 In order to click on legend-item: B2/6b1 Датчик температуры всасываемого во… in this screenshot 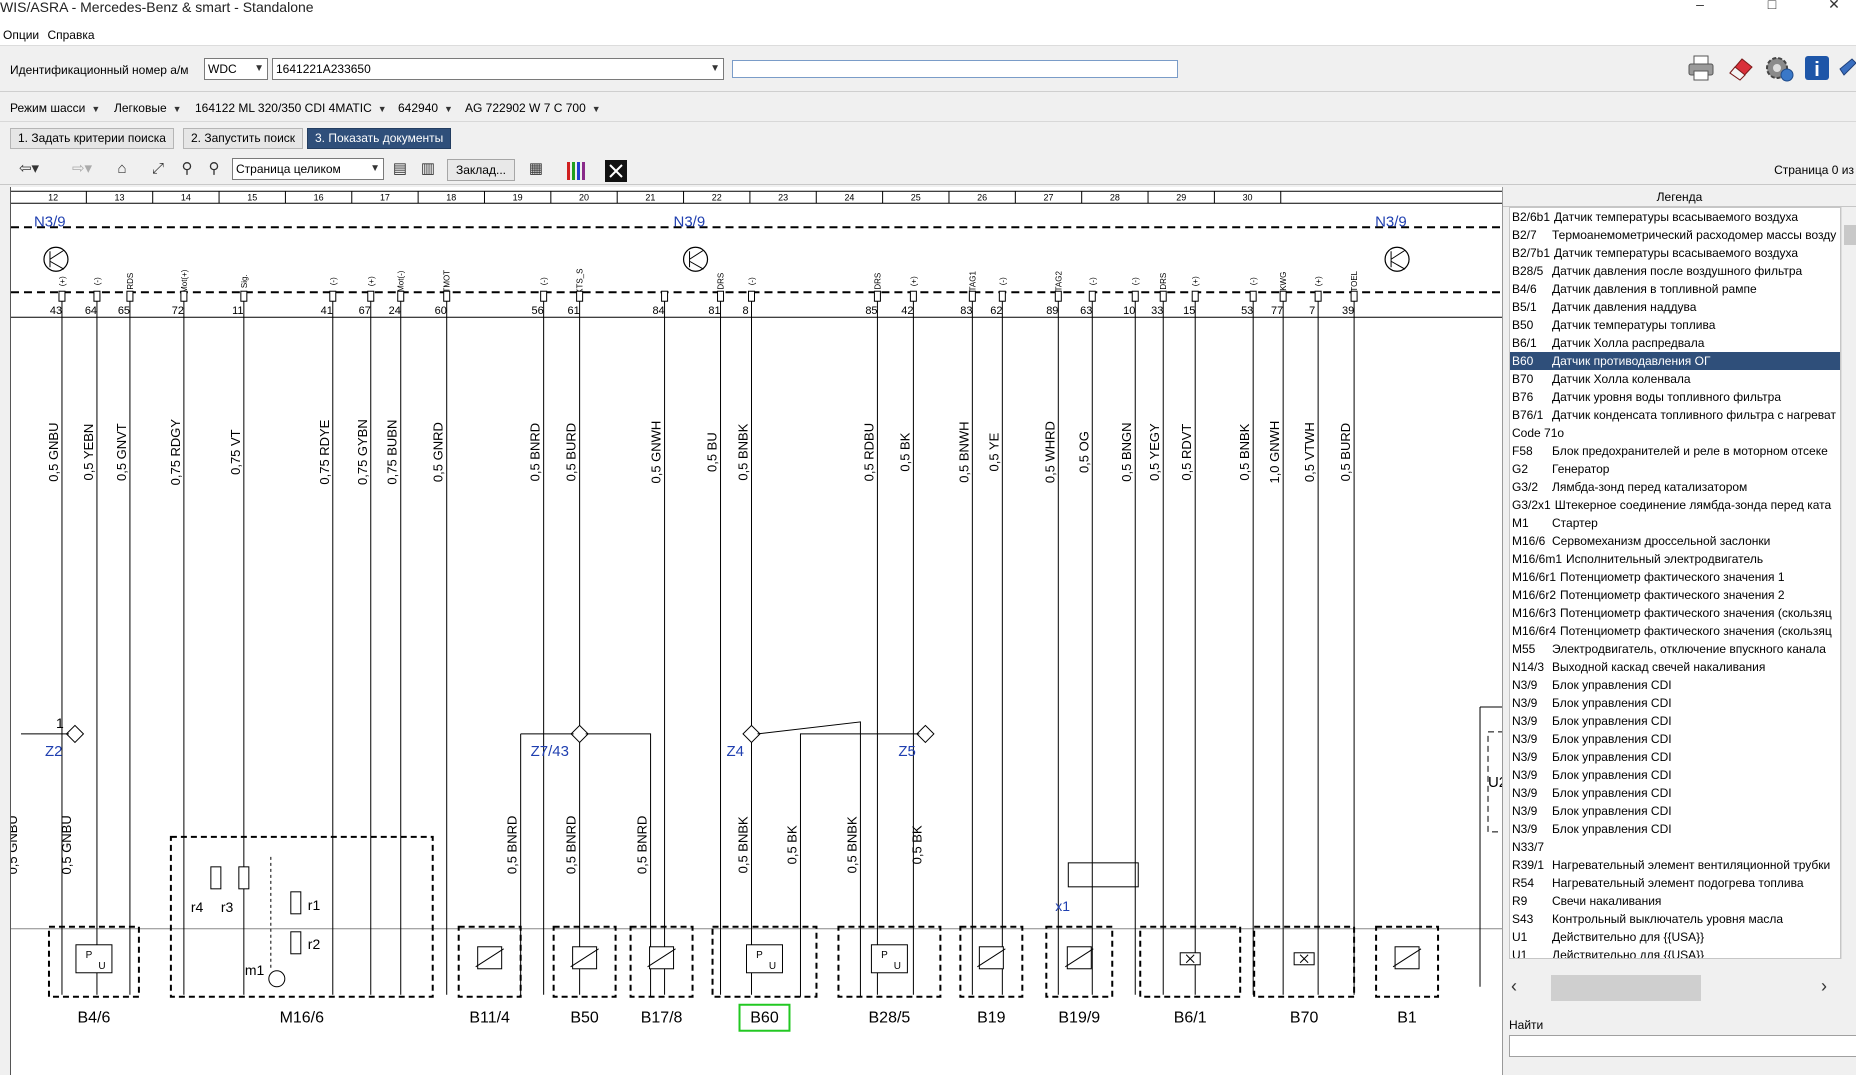, I will do `click(1675, 217)`.